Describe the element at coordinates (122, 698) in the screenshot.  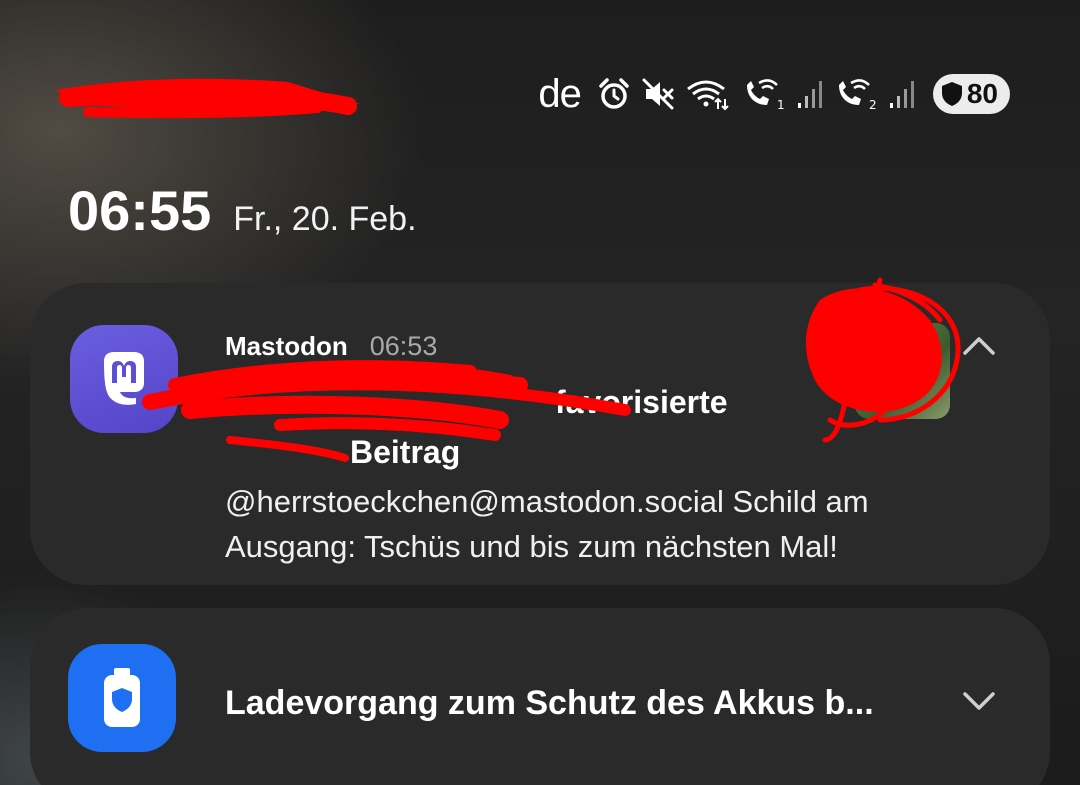
I see `battery-protect-icon` at that location.